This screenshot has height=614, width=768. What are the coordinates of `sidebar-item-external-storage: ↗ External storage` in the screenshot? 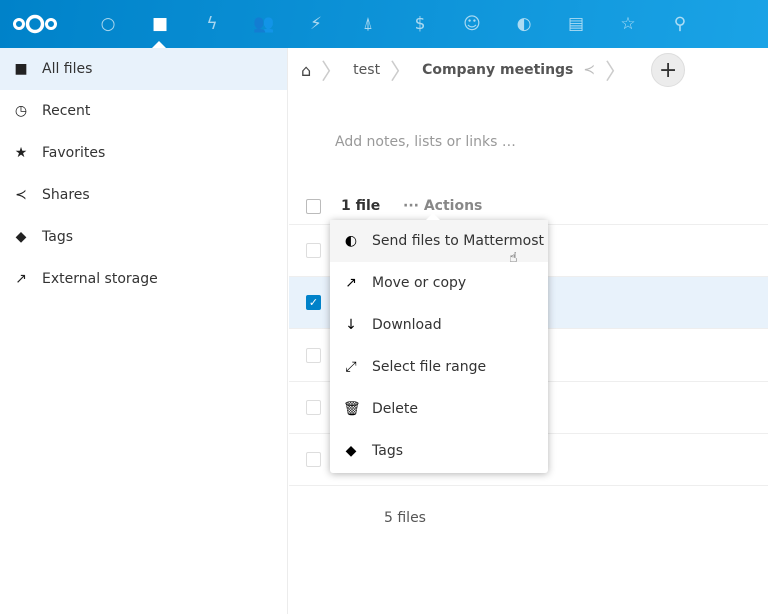 It's located at (143, 279).